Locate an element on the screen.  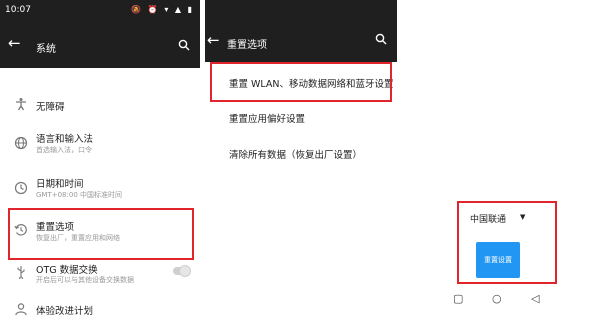
settings-item-subtitle: 开启后可以与其他设备交换数据 is located at coordinates (85, 280).